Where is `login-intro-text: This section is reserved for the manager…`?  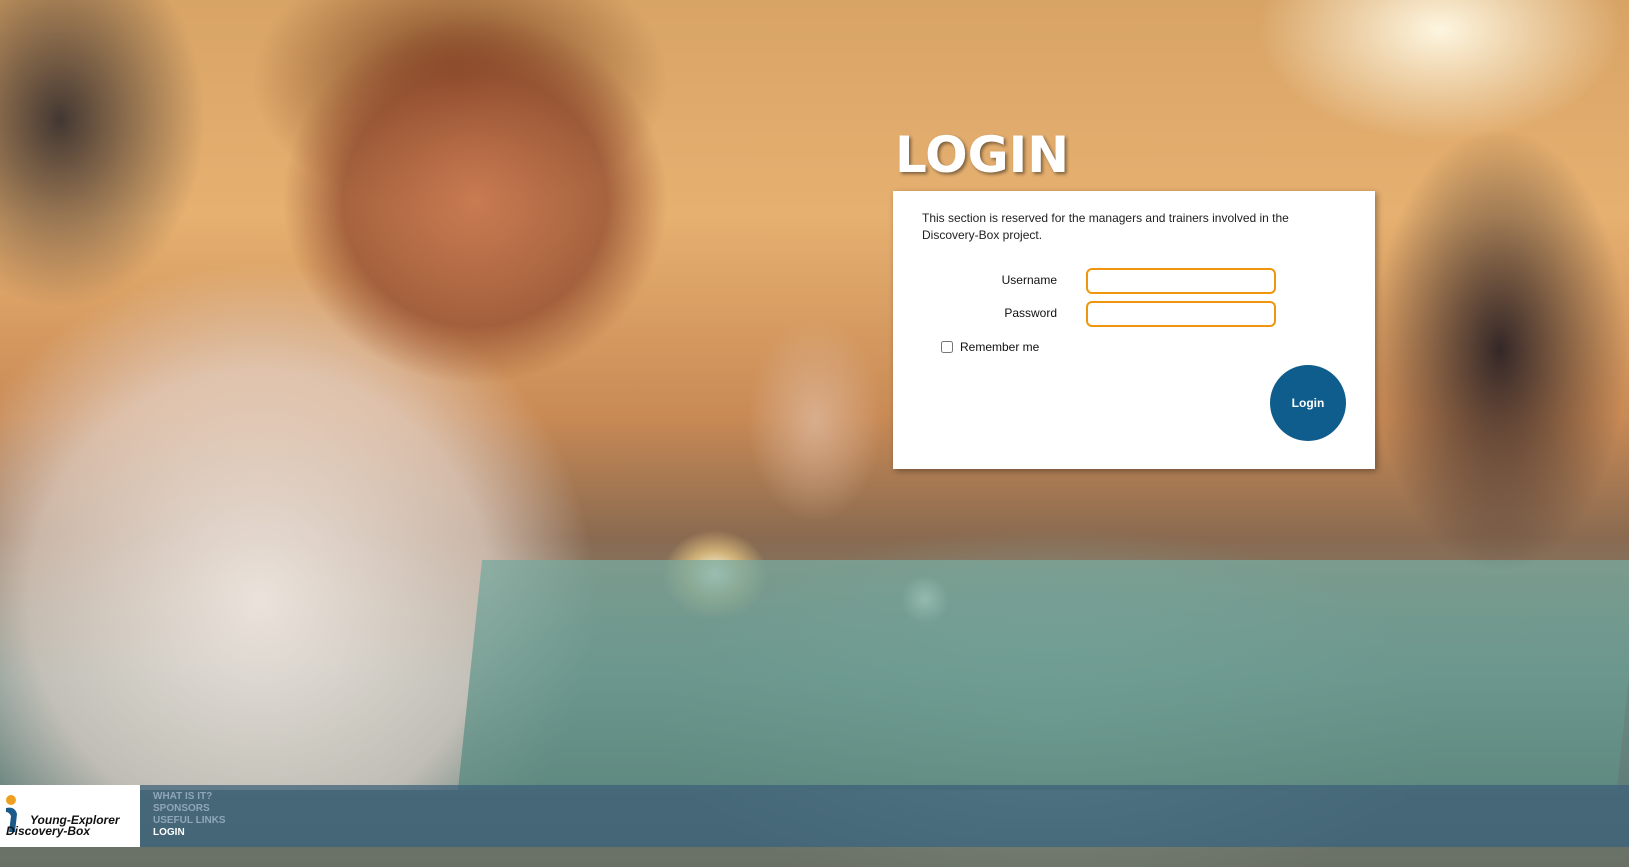 login-intro-text: This section is reserved for the manager… is located at coordinates (1105, 226).